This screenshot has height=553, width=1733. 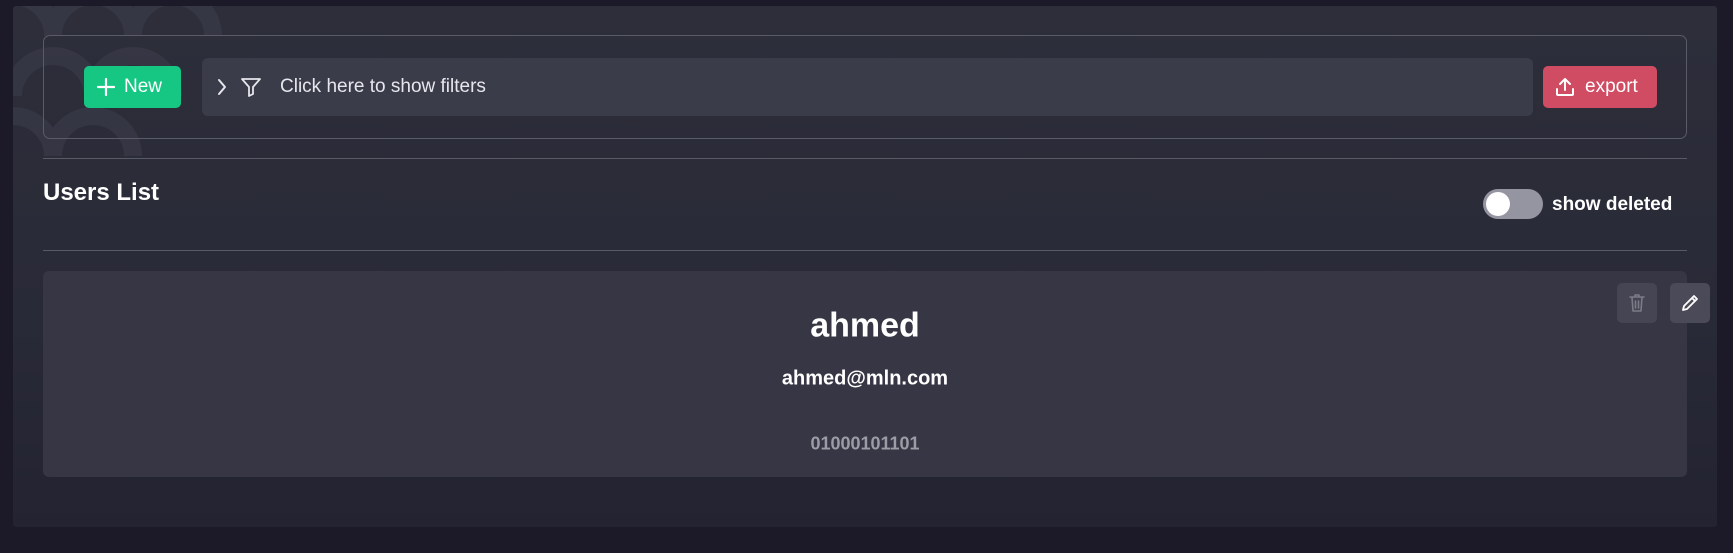 I want to click on filter-toggle-bar: Click here to show filters, so click(x=867, y=87).